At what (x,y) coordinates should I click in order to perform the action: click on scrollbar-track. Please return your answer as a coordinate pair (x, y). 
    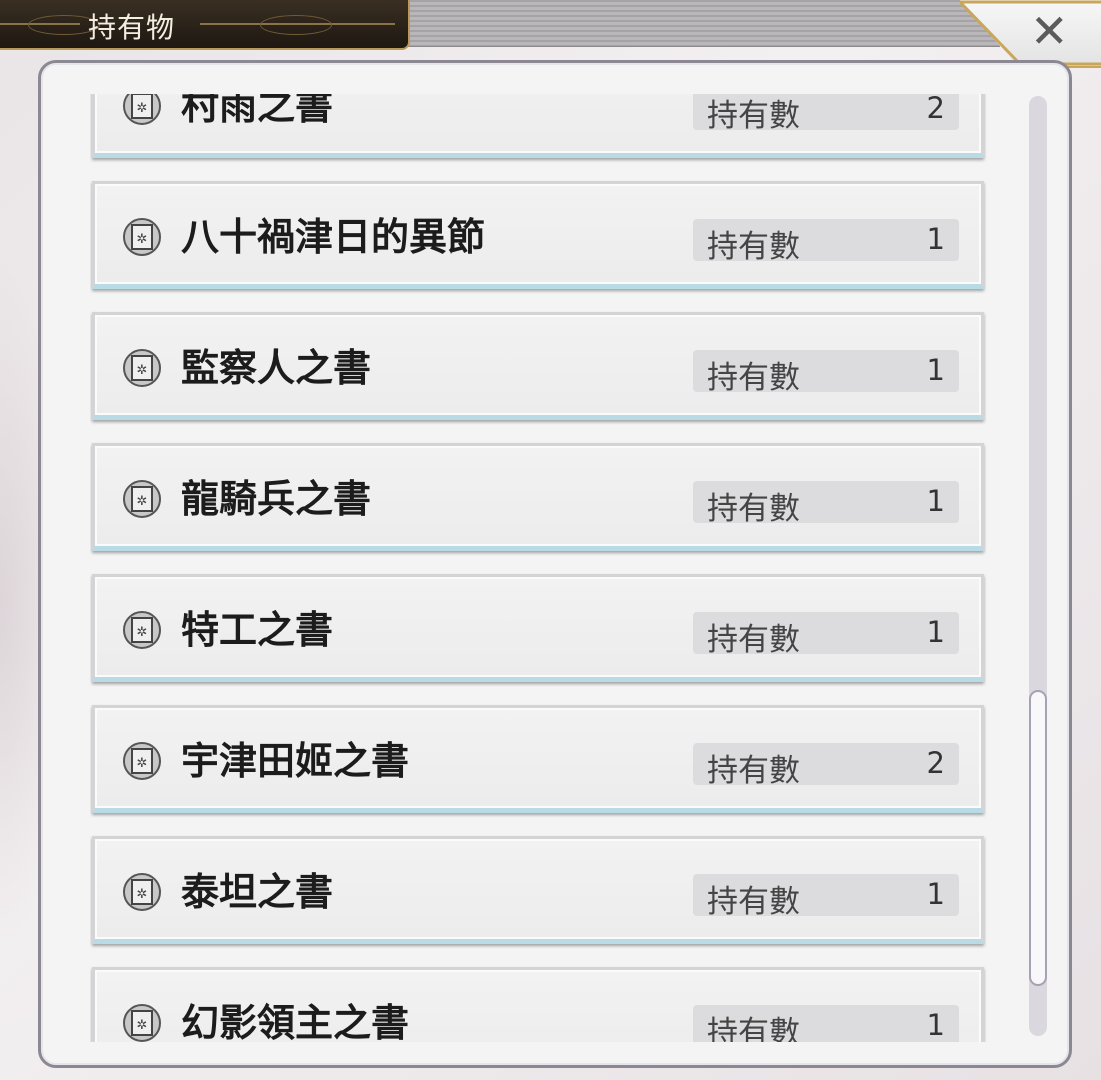
    Looking at the image, I should click on (1038, 566).